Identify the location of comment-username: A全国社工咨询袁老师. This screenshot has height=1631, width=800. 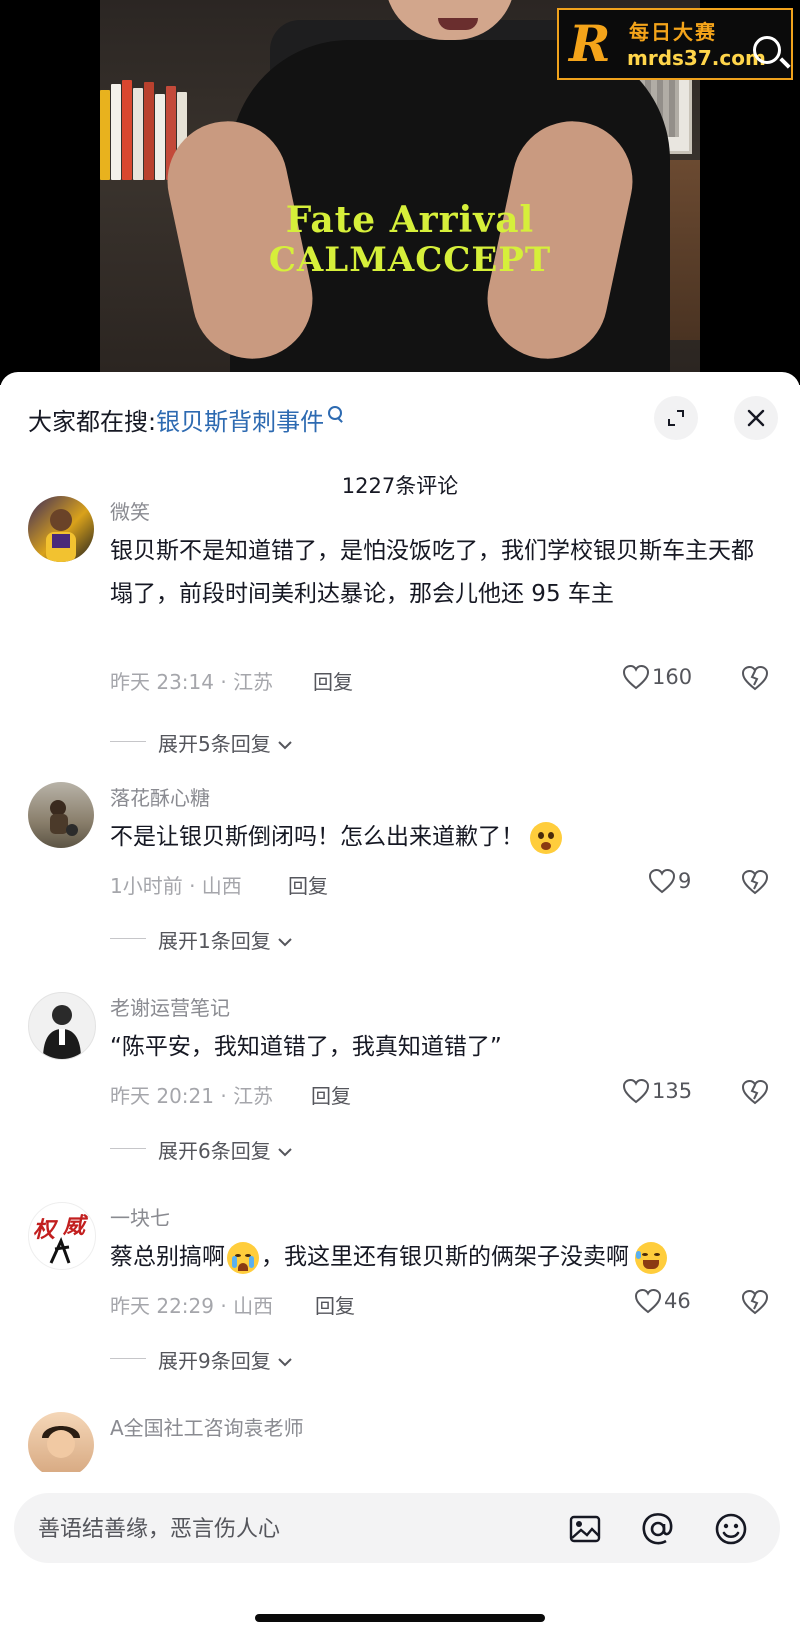
(207, 1426).